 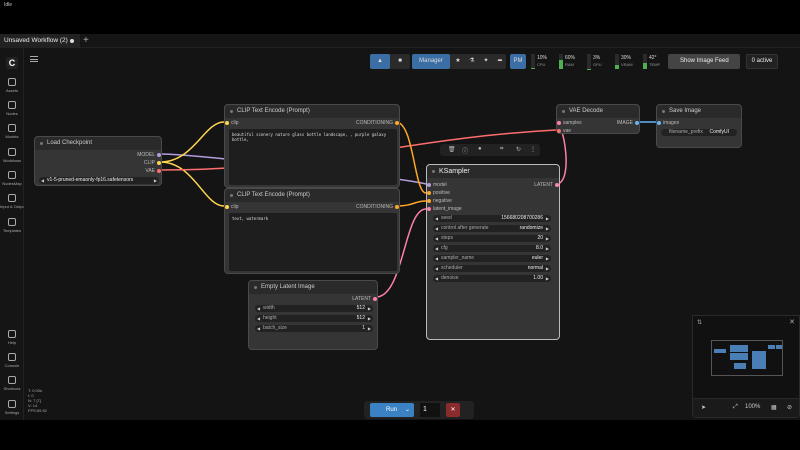 I want to click on sidebar-item-nodesmap: NodesMap, so click(x=12, y=178).